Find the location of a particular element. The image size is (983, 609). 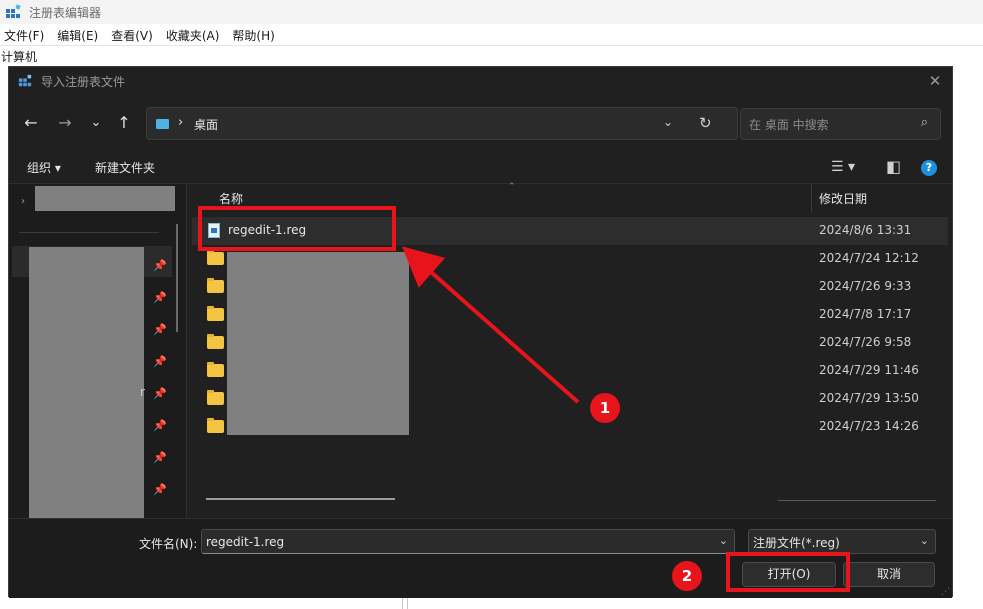

step-badge-2: 2 is located at coordinates (687, 576).